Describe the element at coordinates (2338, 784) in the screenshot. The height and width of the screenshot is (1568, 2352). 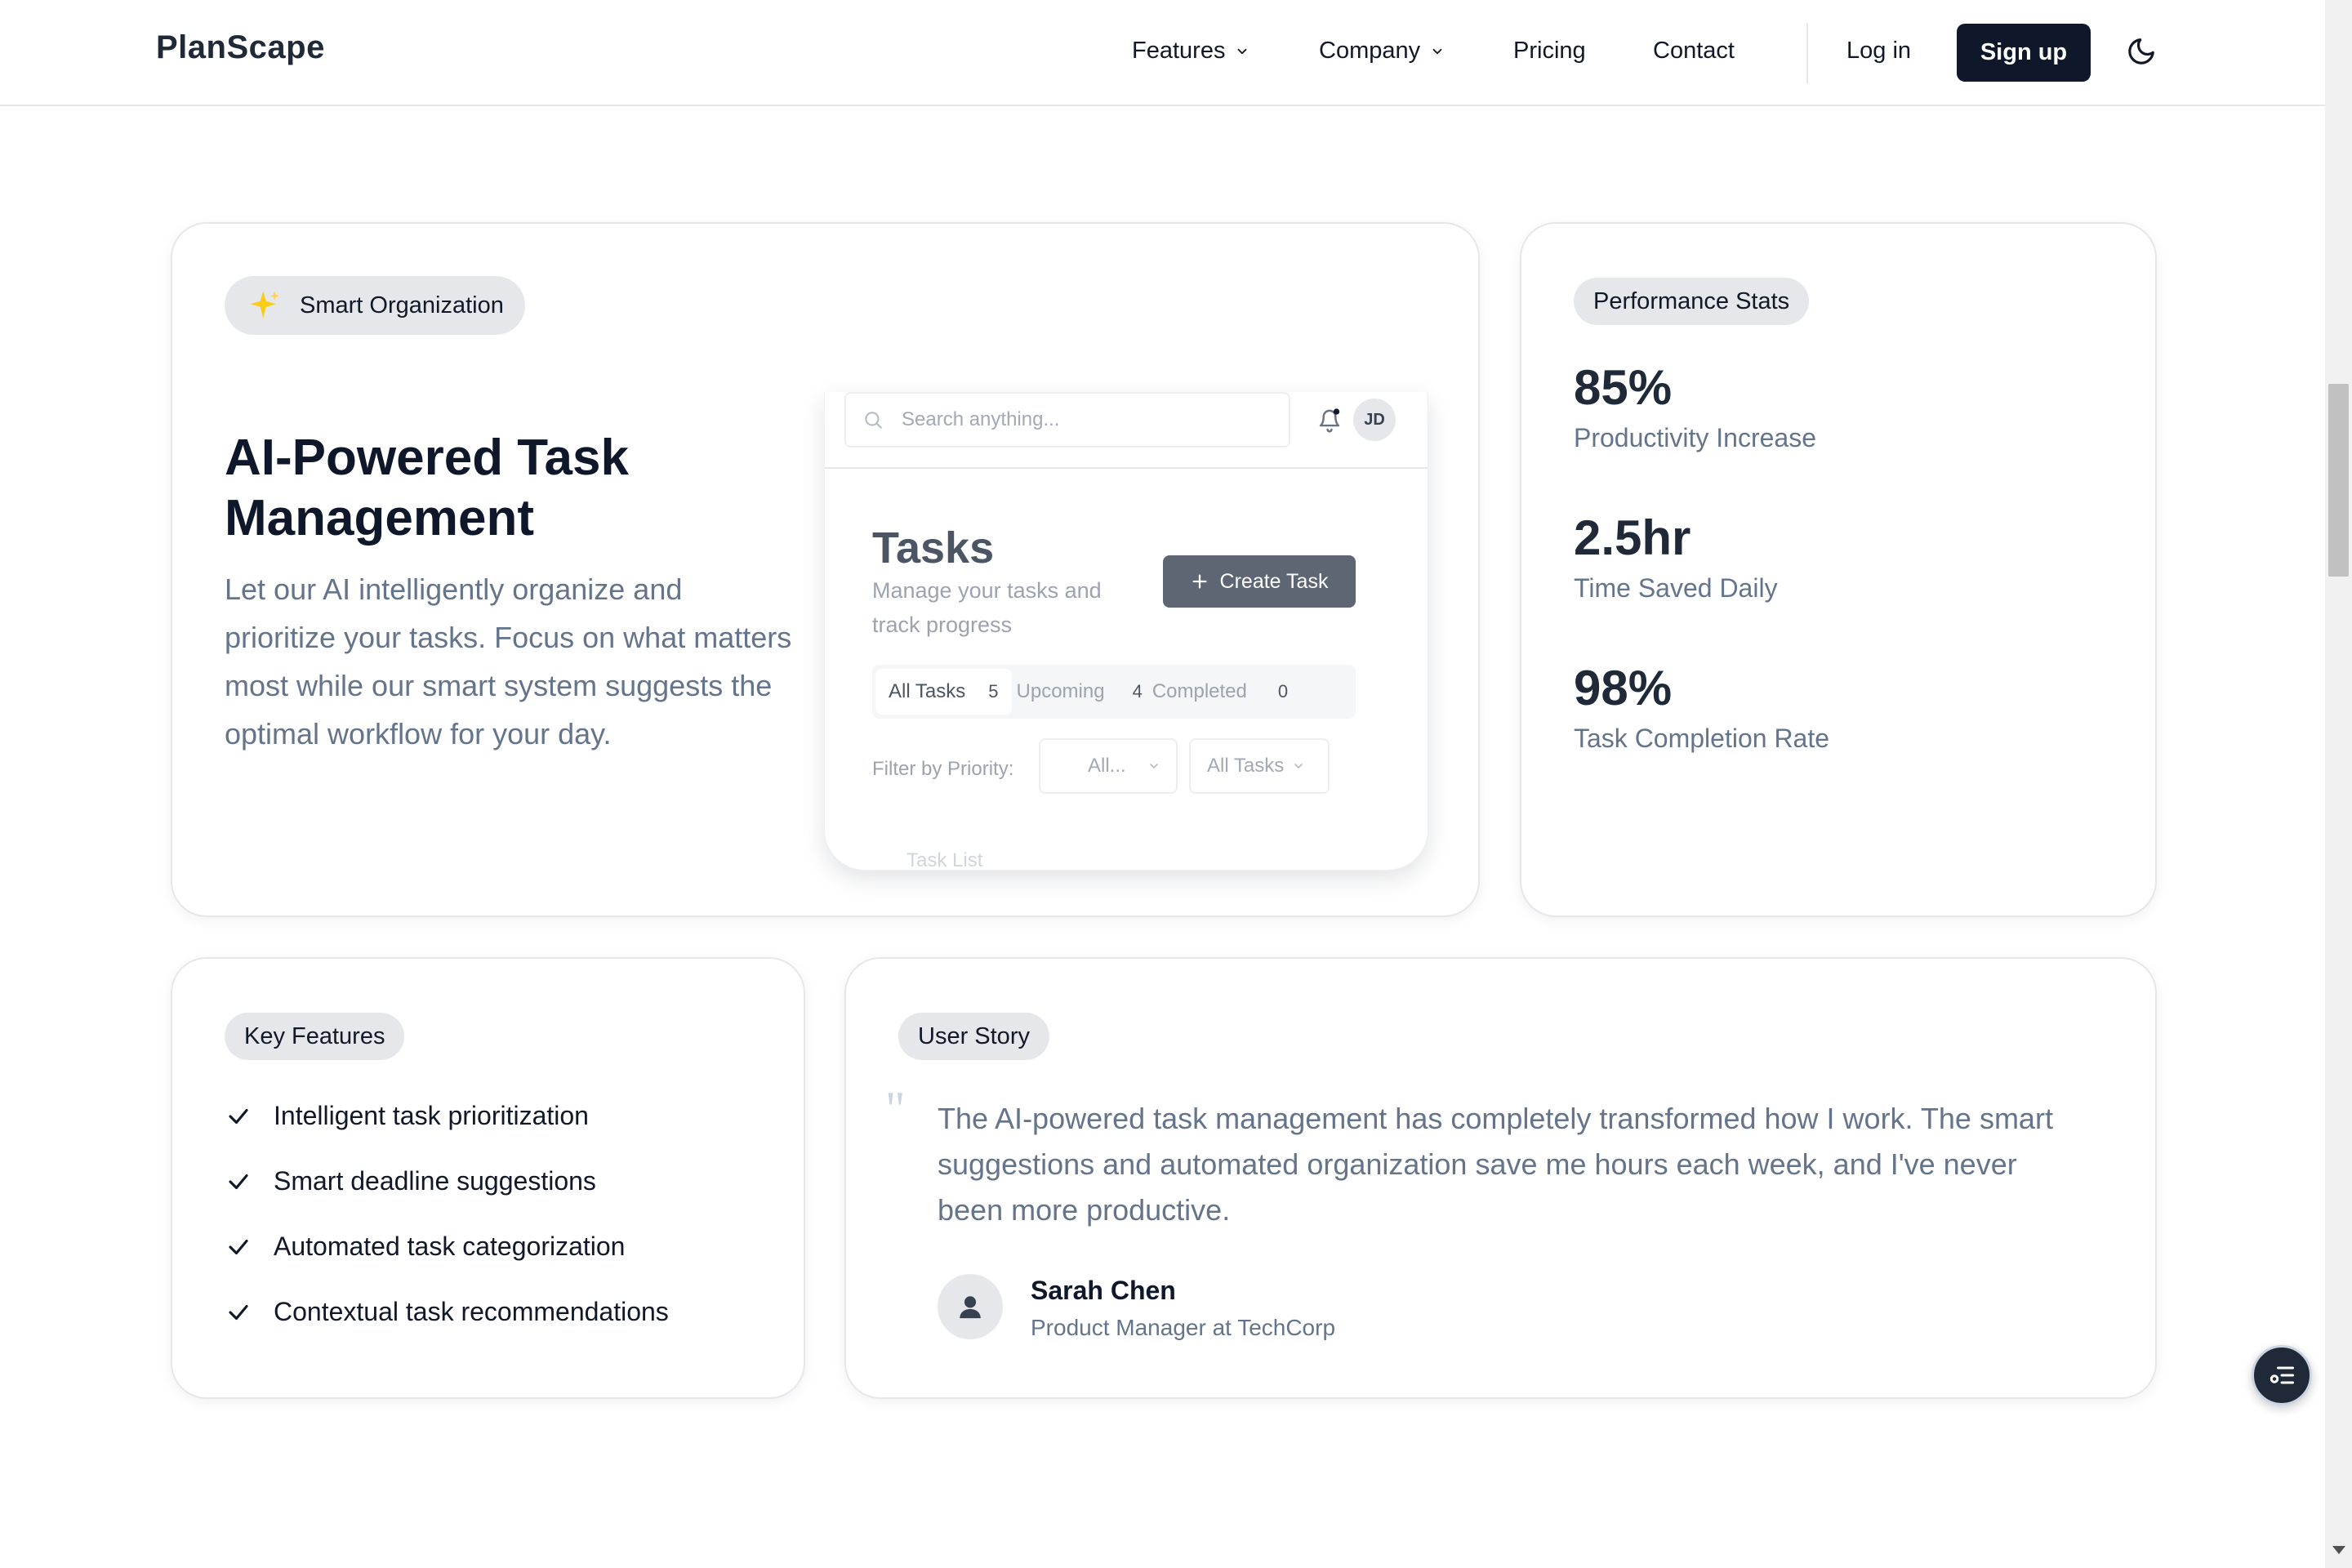
I see `scrollbar-track` at that location.